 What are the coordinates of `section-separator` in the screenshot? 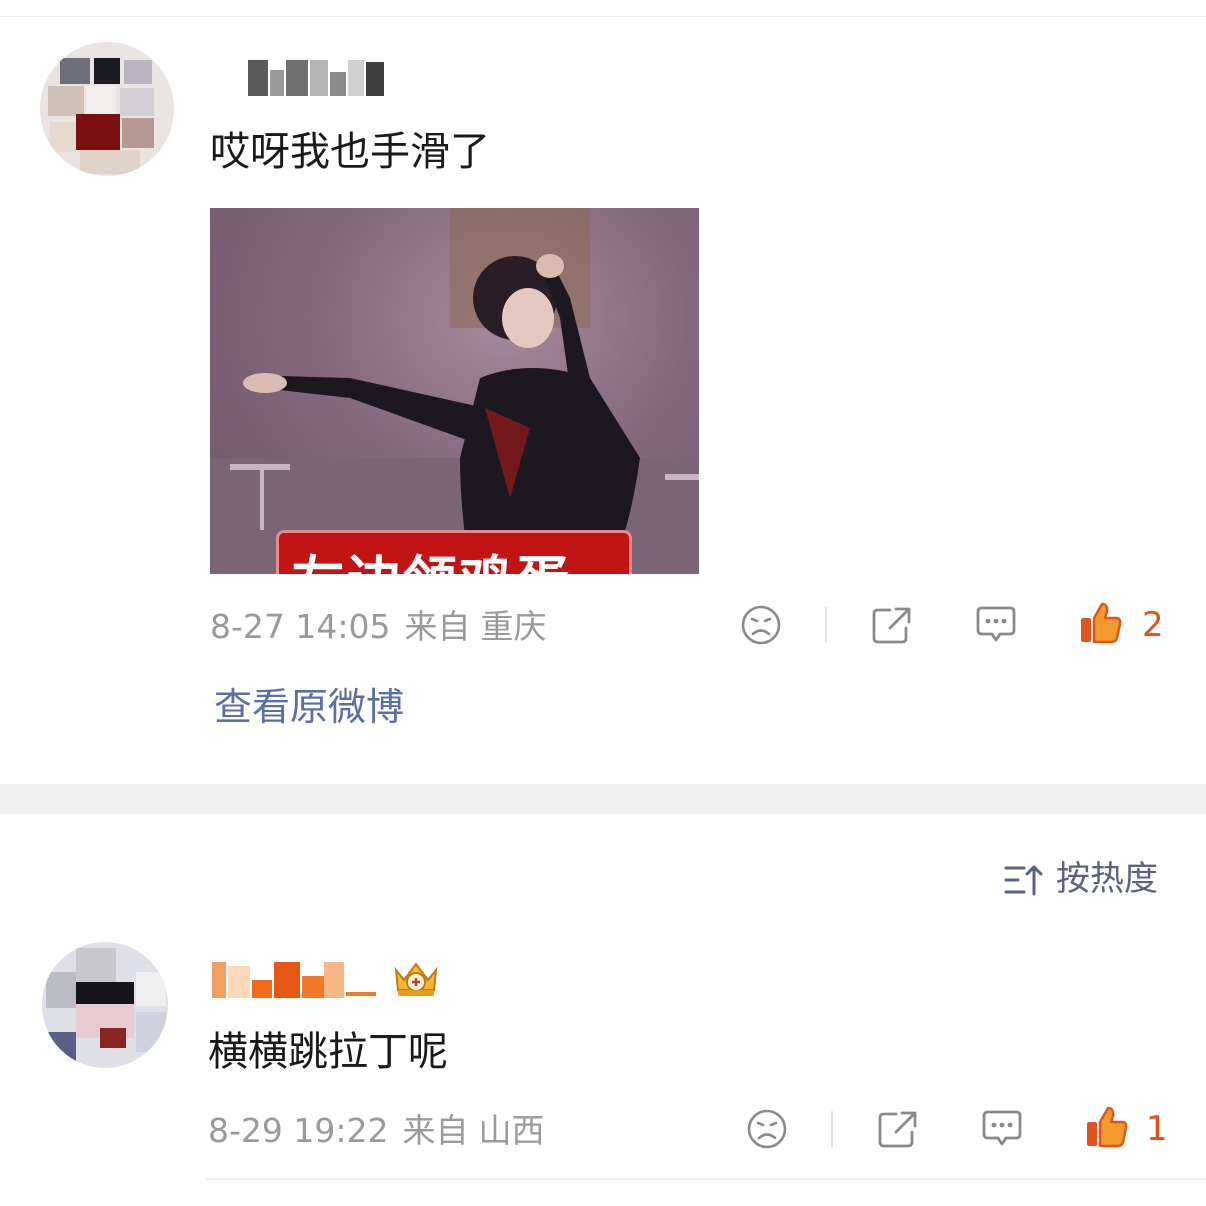 It's located at (603, 799).